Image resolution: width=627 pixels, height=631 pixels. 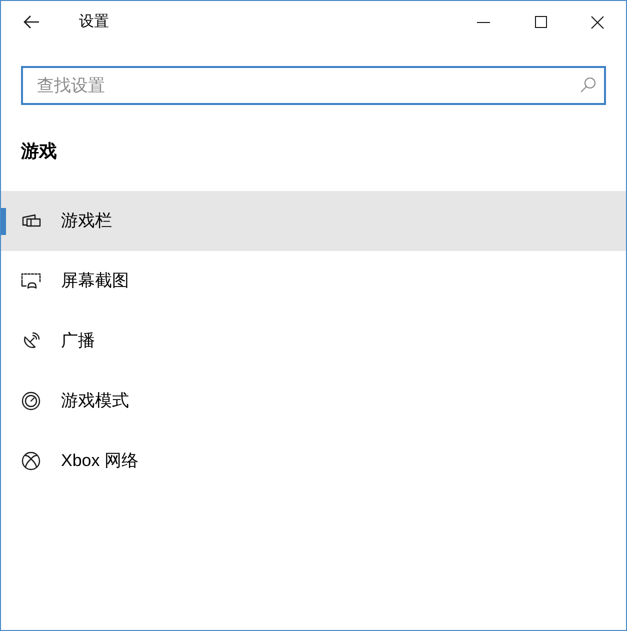 I want to click on screen-controller-icon, so click(x=31, y=281).